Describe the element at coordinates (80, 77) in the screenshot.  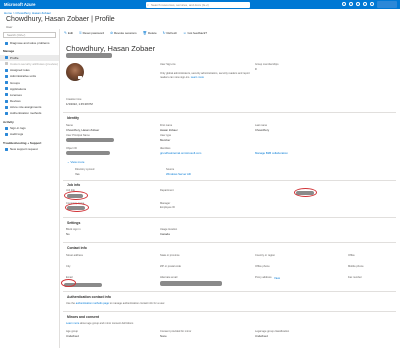
I see `camera-icon` at that location.